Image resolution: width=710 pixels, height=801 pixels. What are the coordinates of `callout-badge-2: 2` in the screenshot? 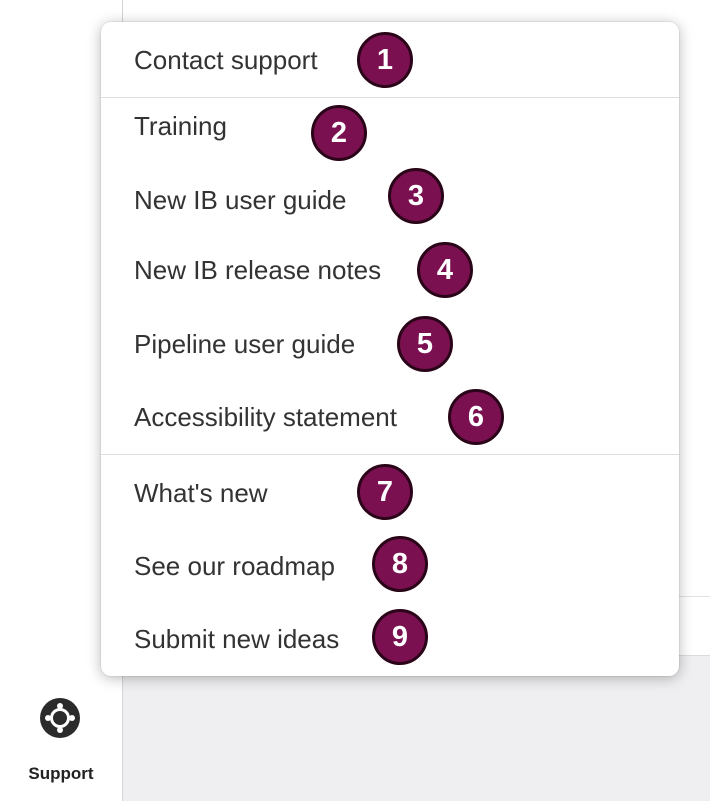 It's located at (339, 133).